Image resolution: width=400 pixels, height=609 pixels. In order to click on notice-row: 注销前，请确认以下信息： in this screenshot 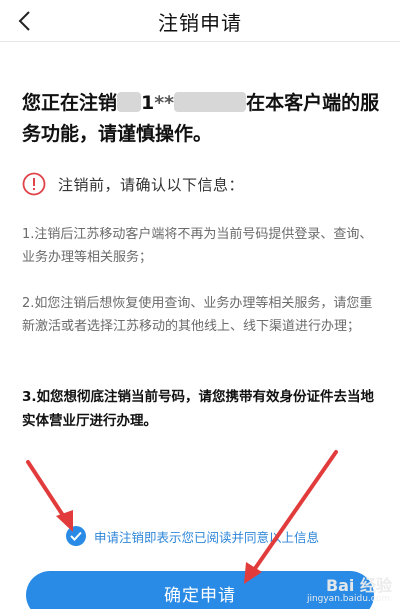, I will do `click(133, 184)`.